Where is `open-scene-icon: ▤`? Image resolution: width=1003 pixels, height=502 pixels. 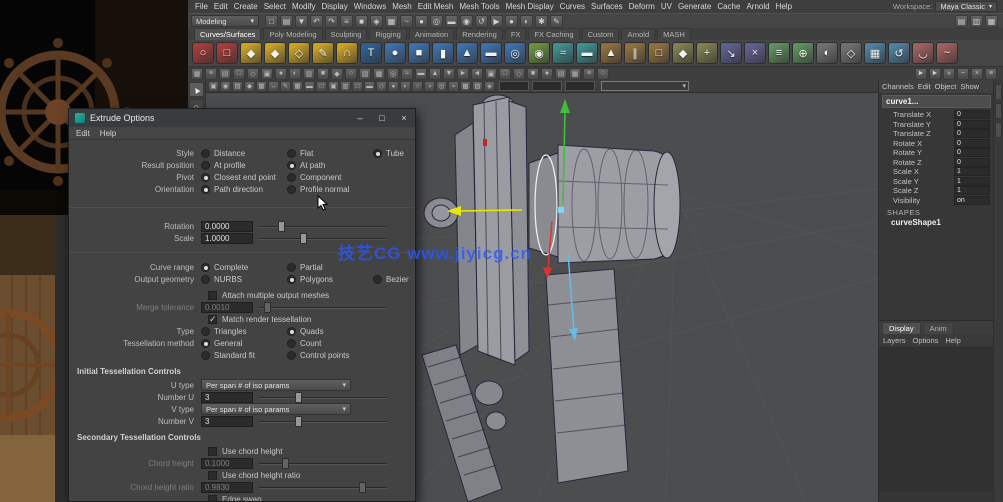 open-scene-icon: ▤ is located at coordinates (286, 21).